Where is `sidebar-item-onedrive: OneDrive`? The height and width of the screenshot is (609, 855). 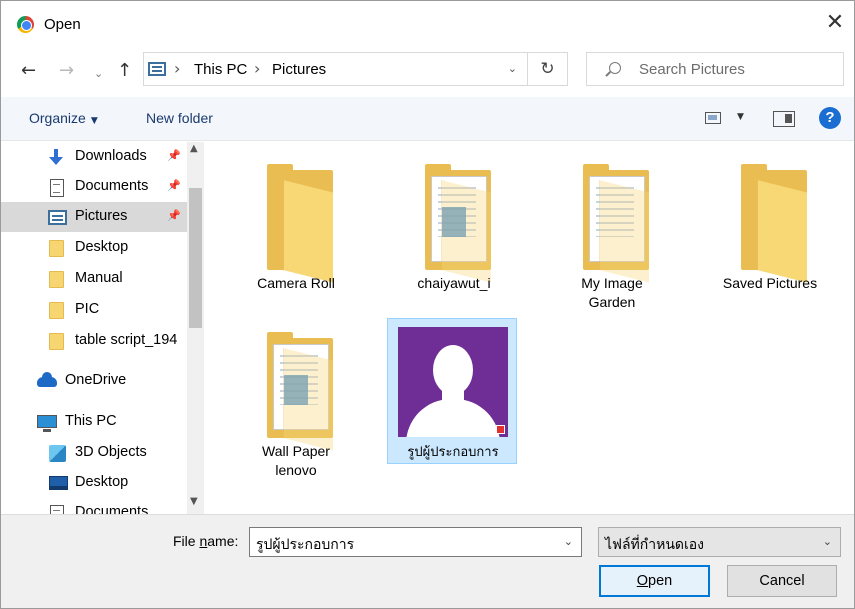 sidebar-item-onedrive: OneDrive is located at coordinates (94, 381).